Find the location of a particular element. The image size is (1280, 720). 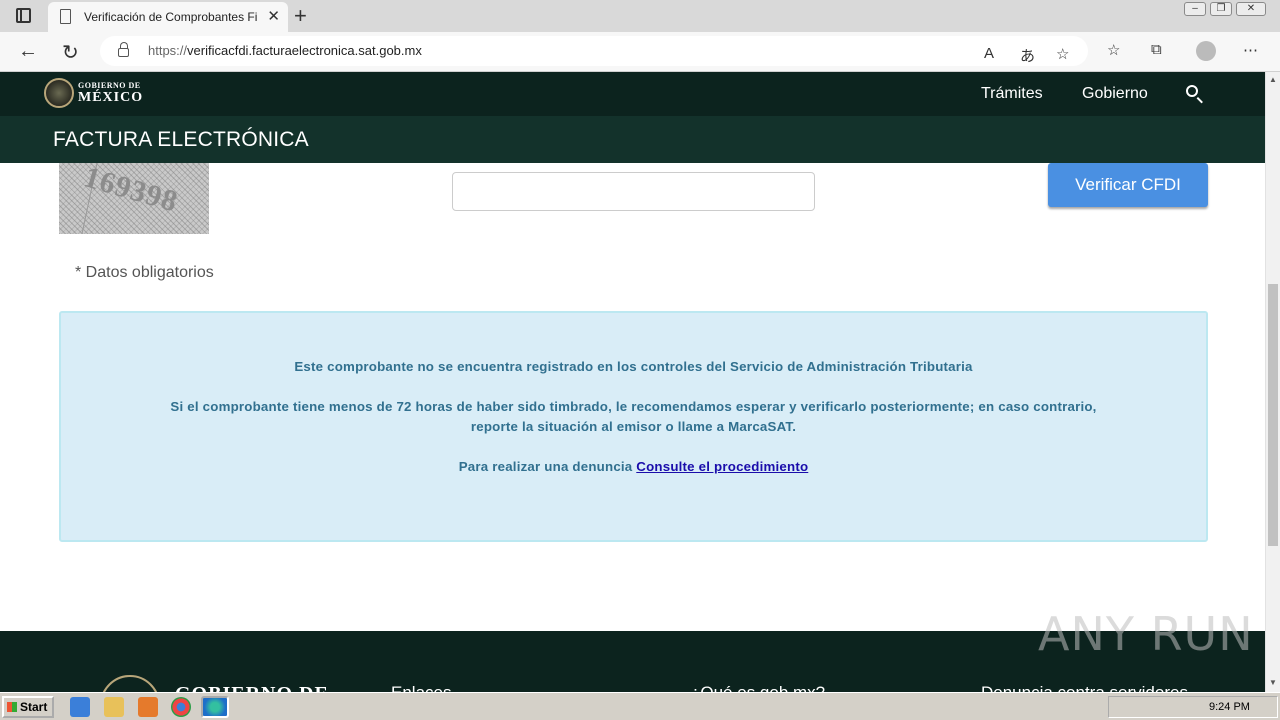

ie-icon is located at coordinates (80, 707).